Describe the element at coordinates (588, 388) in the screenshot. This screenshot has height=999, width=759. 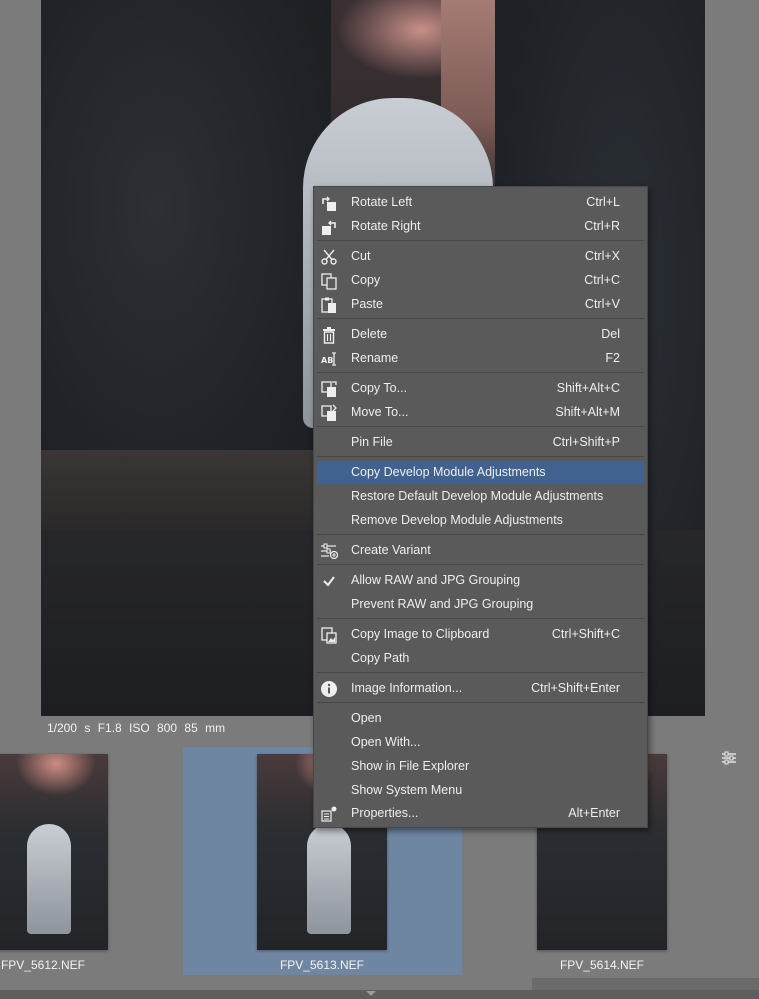
I see `menu-item-shortcut: Shift+Alt+C` at that location.